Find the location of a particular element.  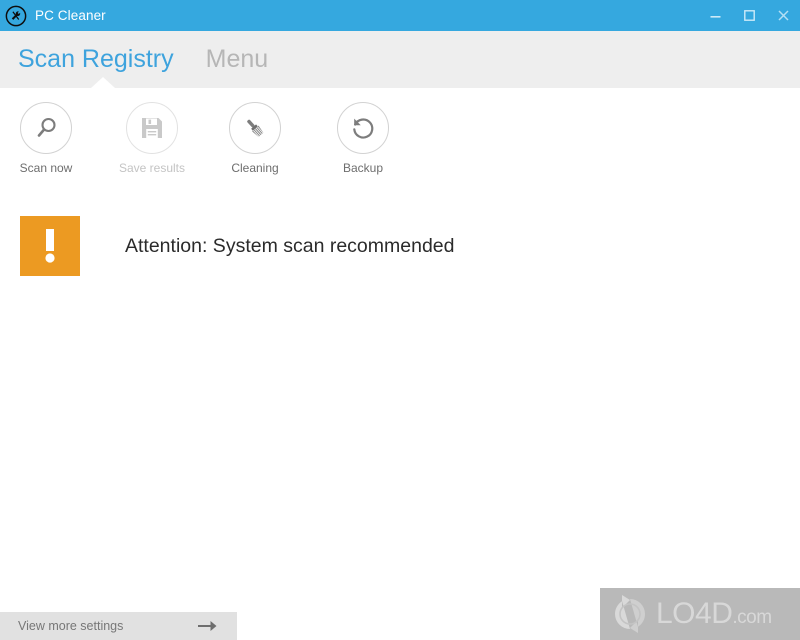

restore-clock-icon is located at coordinates (363, 128).